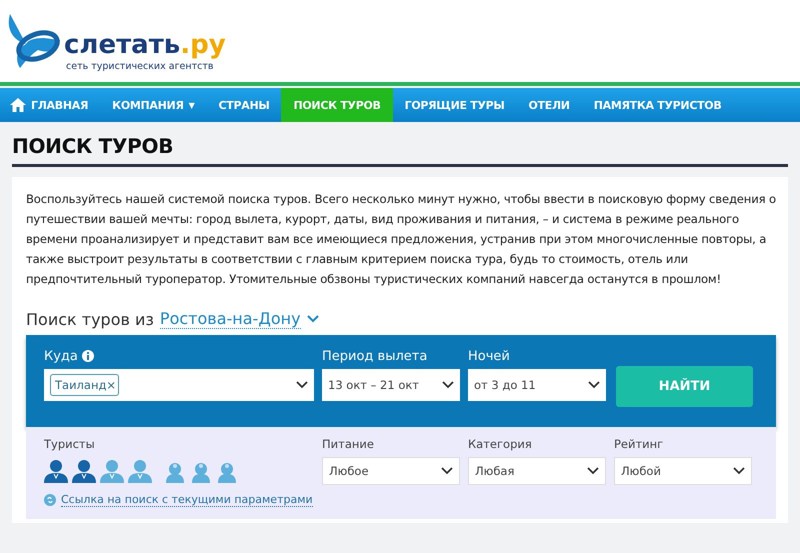 Image resolution: width=800 pixels, height=553 pixels. Describe the element at coordinates (489, 356) in the screenshot. I see `field-label: Ночей` at that location.